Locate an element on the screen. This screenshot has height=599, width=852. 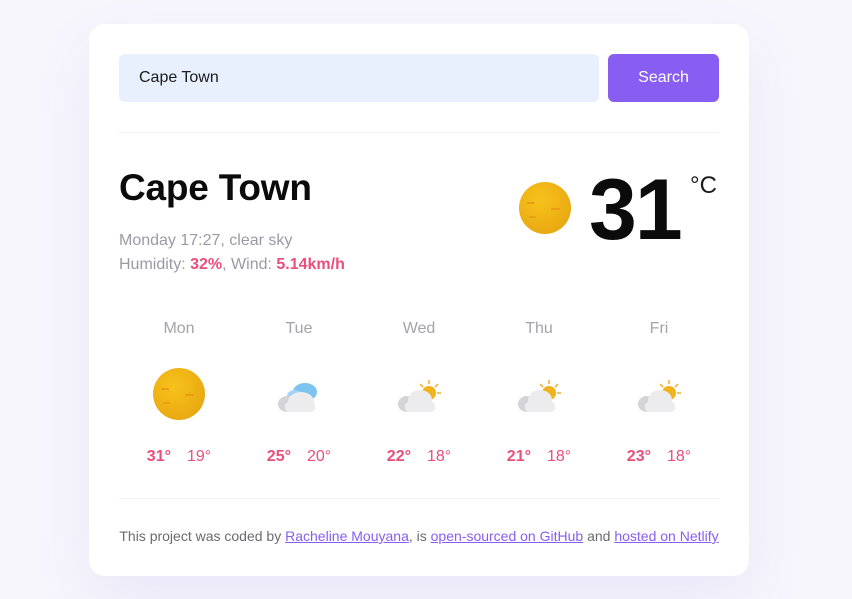
temperature-unit: °C is located at coordinates (703, 185).